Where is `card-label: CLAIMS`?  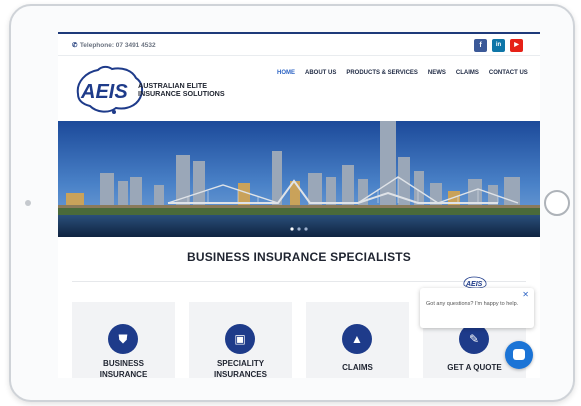
card-label: CLAIMS is located at coordinates (357, 367).